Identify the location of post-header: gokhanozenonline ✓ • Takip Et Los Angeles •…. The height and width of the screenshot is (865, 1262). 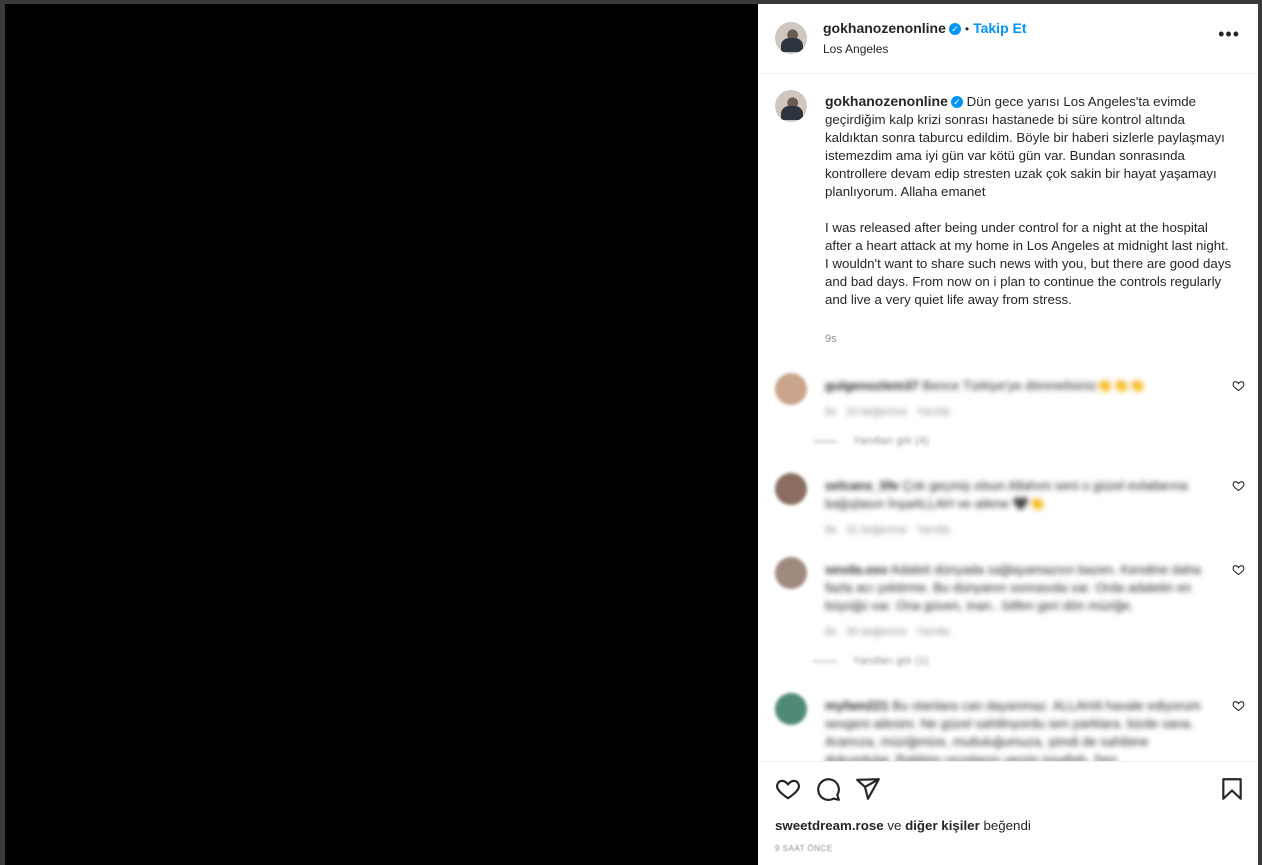
(1008, 39).